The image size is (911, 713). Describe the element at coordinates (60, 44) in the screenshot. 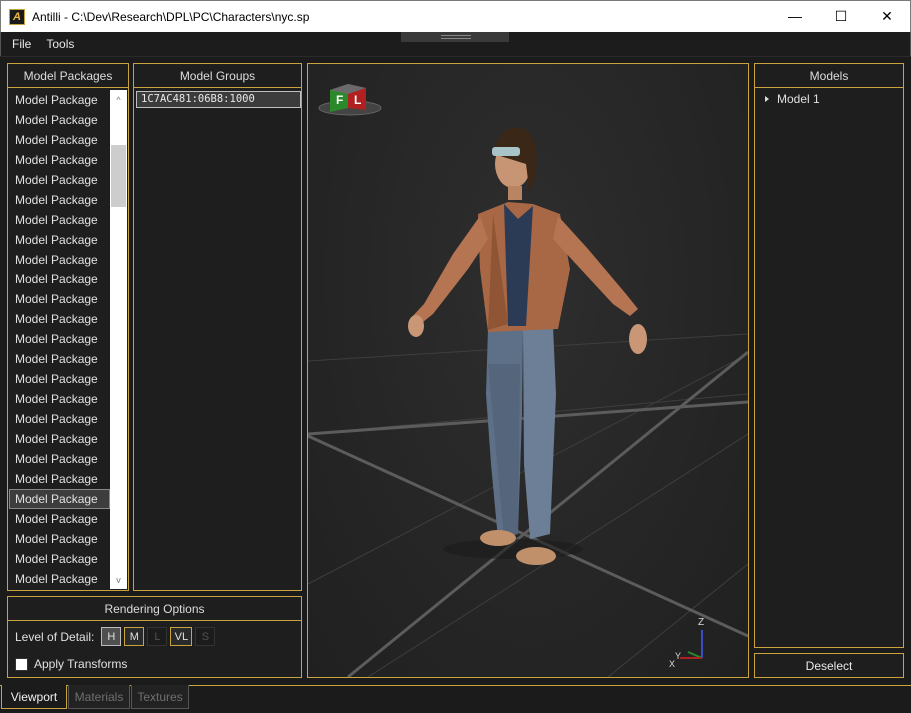

I see `menu-tools: Tools` at that location.